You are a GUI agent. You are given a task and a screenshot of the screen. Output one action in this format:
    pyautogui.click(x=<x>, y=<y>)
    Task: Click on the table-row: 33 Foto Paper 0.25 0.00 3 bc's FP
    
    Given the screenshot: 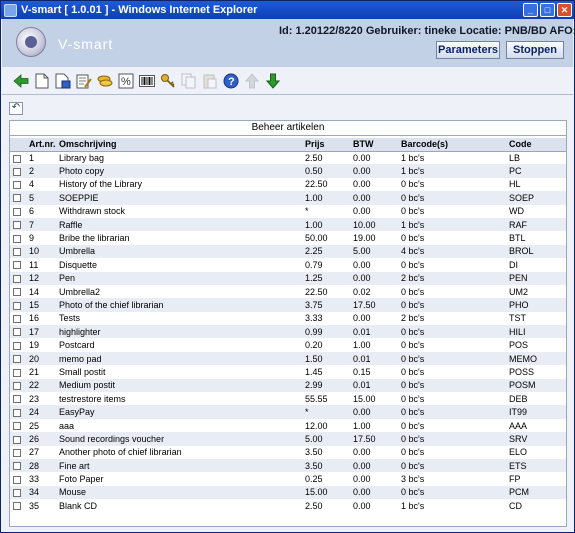 What is the action you would take?
    pyautogui.click(x=288, y=479)
    